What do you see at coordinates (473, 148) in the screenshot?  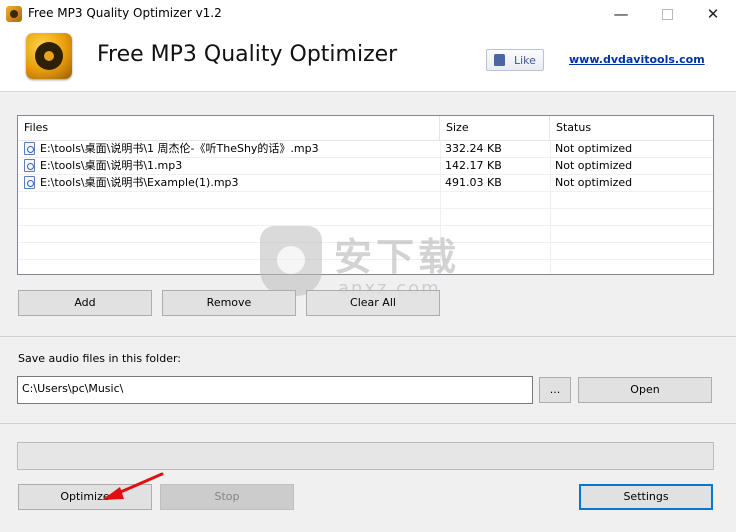 I see `file-size: 332.24 KB` at bounding box center [473, 148].